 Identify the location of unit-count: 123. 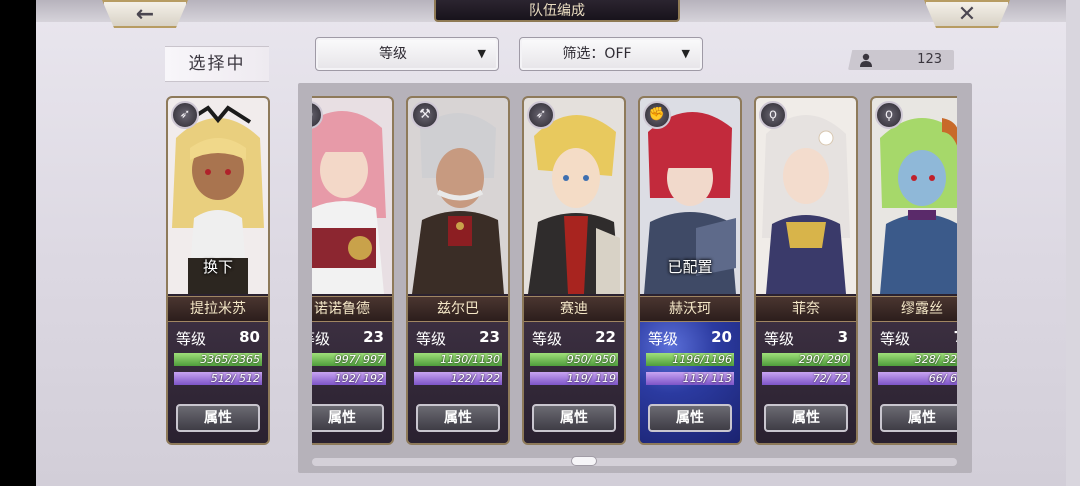
(929, 59).